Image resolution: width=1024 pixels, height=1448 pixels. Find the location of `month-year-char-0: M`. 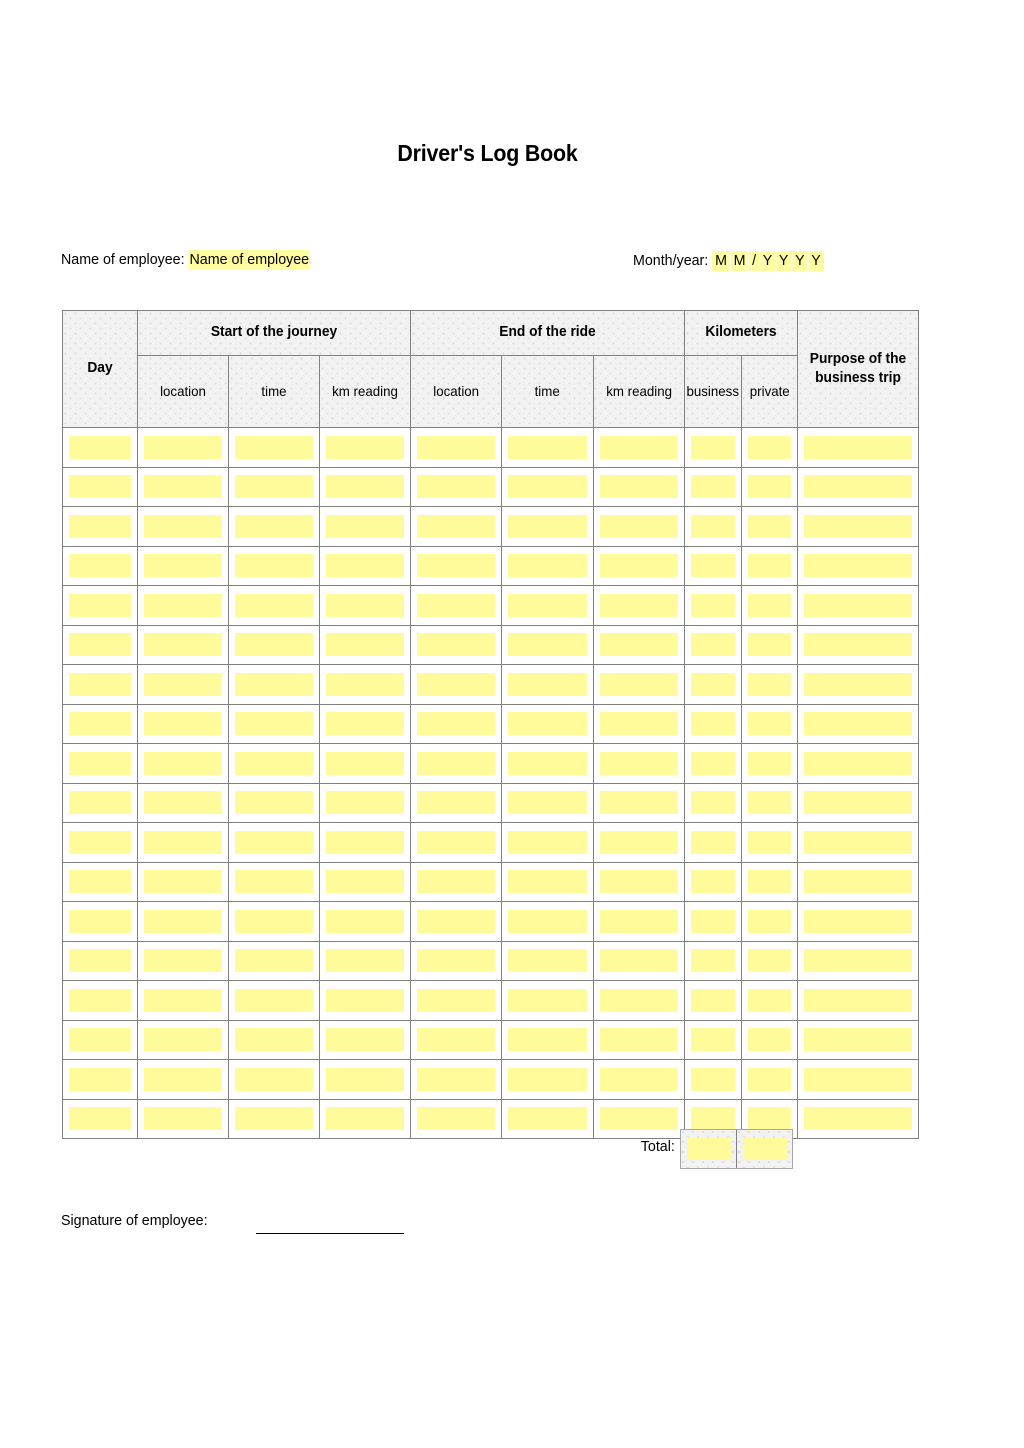

month-year-char-0: M is located at coordinates (721, 261).